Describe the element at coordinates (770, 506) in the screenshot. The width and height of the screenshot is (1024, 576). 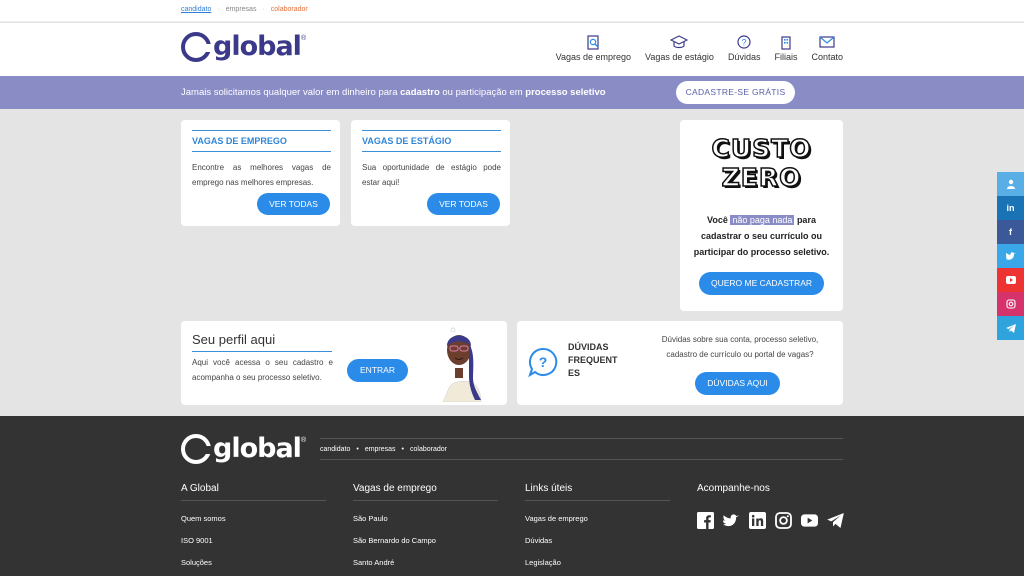
I see `footer-col-social: Acompanhe-nos` at that location.